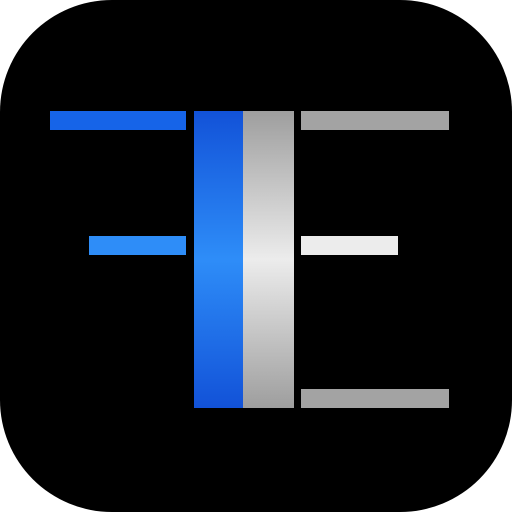 Image resolution: width=512 pixels, height=512 pixels. I want to click on gray-middle-arm, so click(349, 245).